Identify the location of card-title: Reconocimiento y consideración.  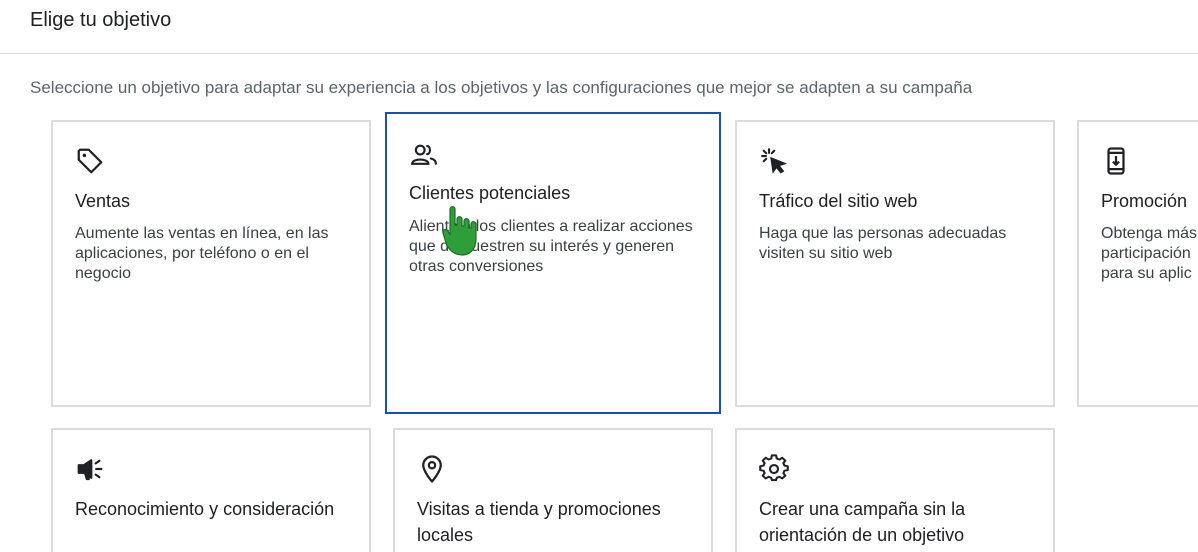
(205, 509).